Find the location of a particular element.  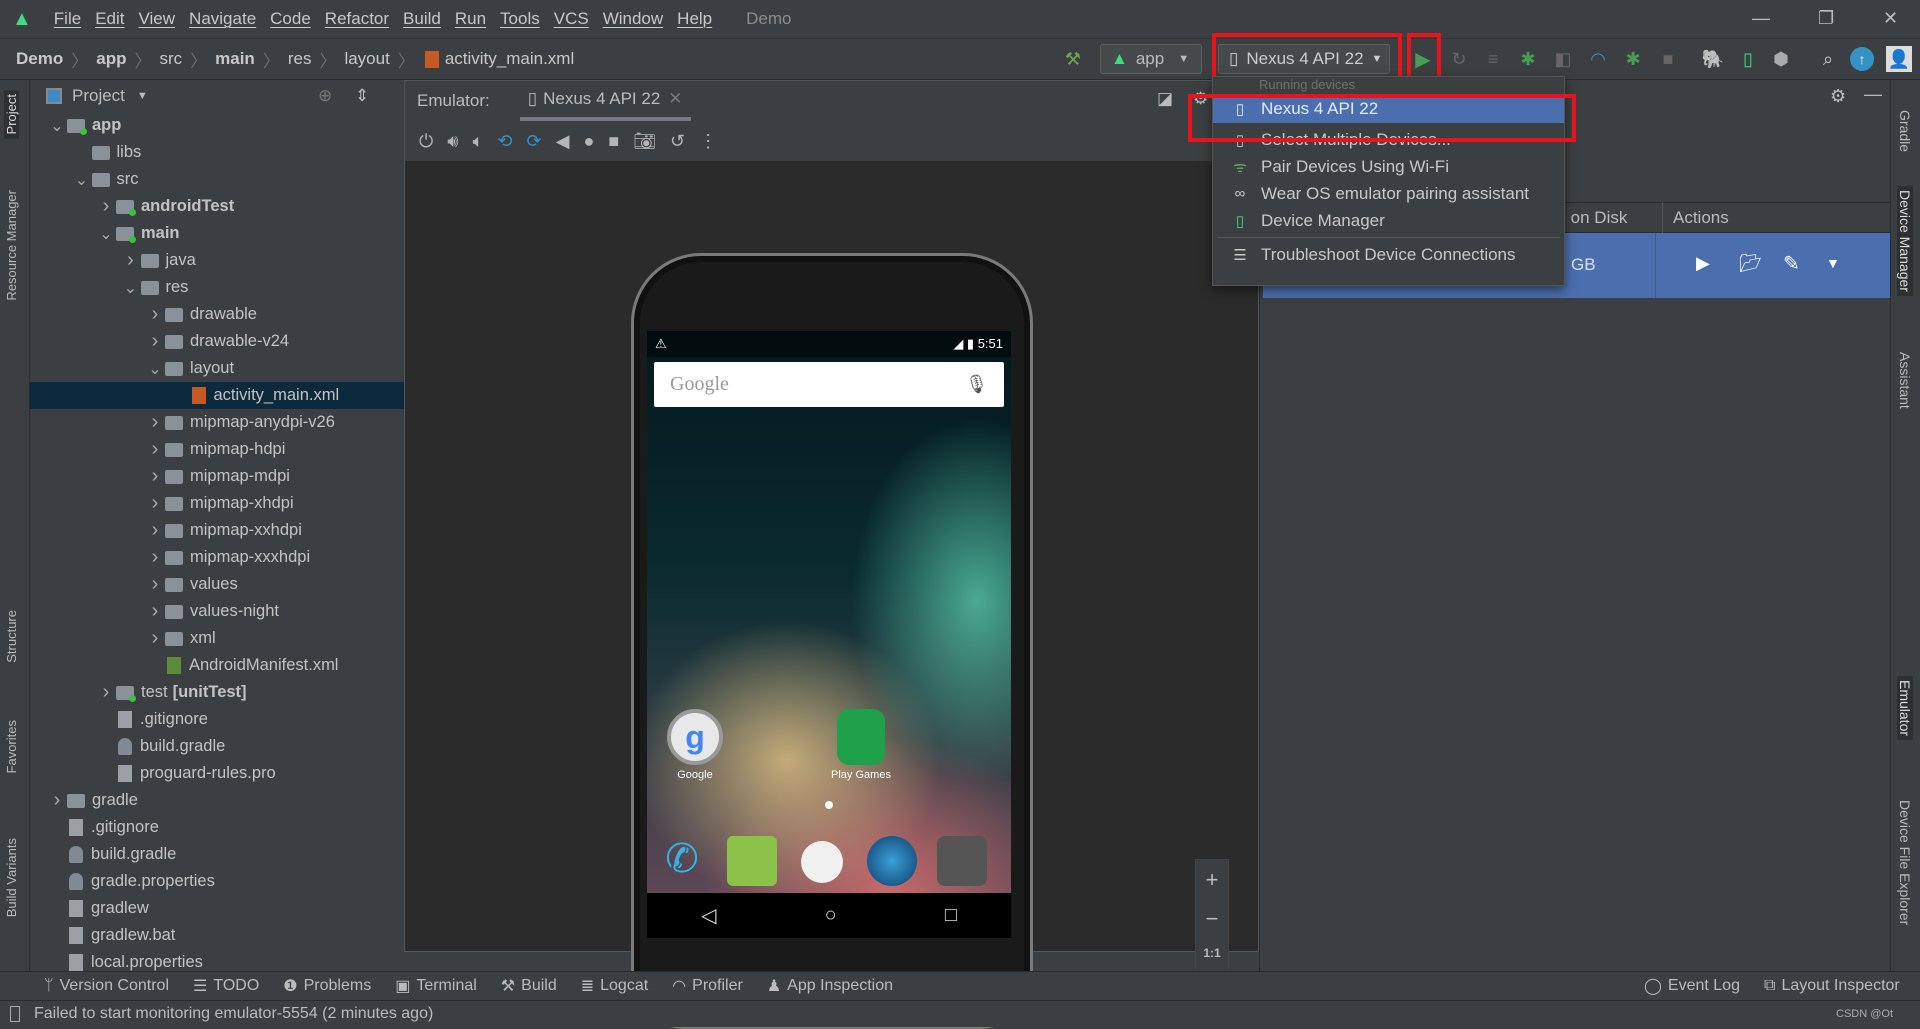

dropdown-item-wear-os: ∞ Wear OS emulator pairing assistant is located at coordinates (1388, 193).